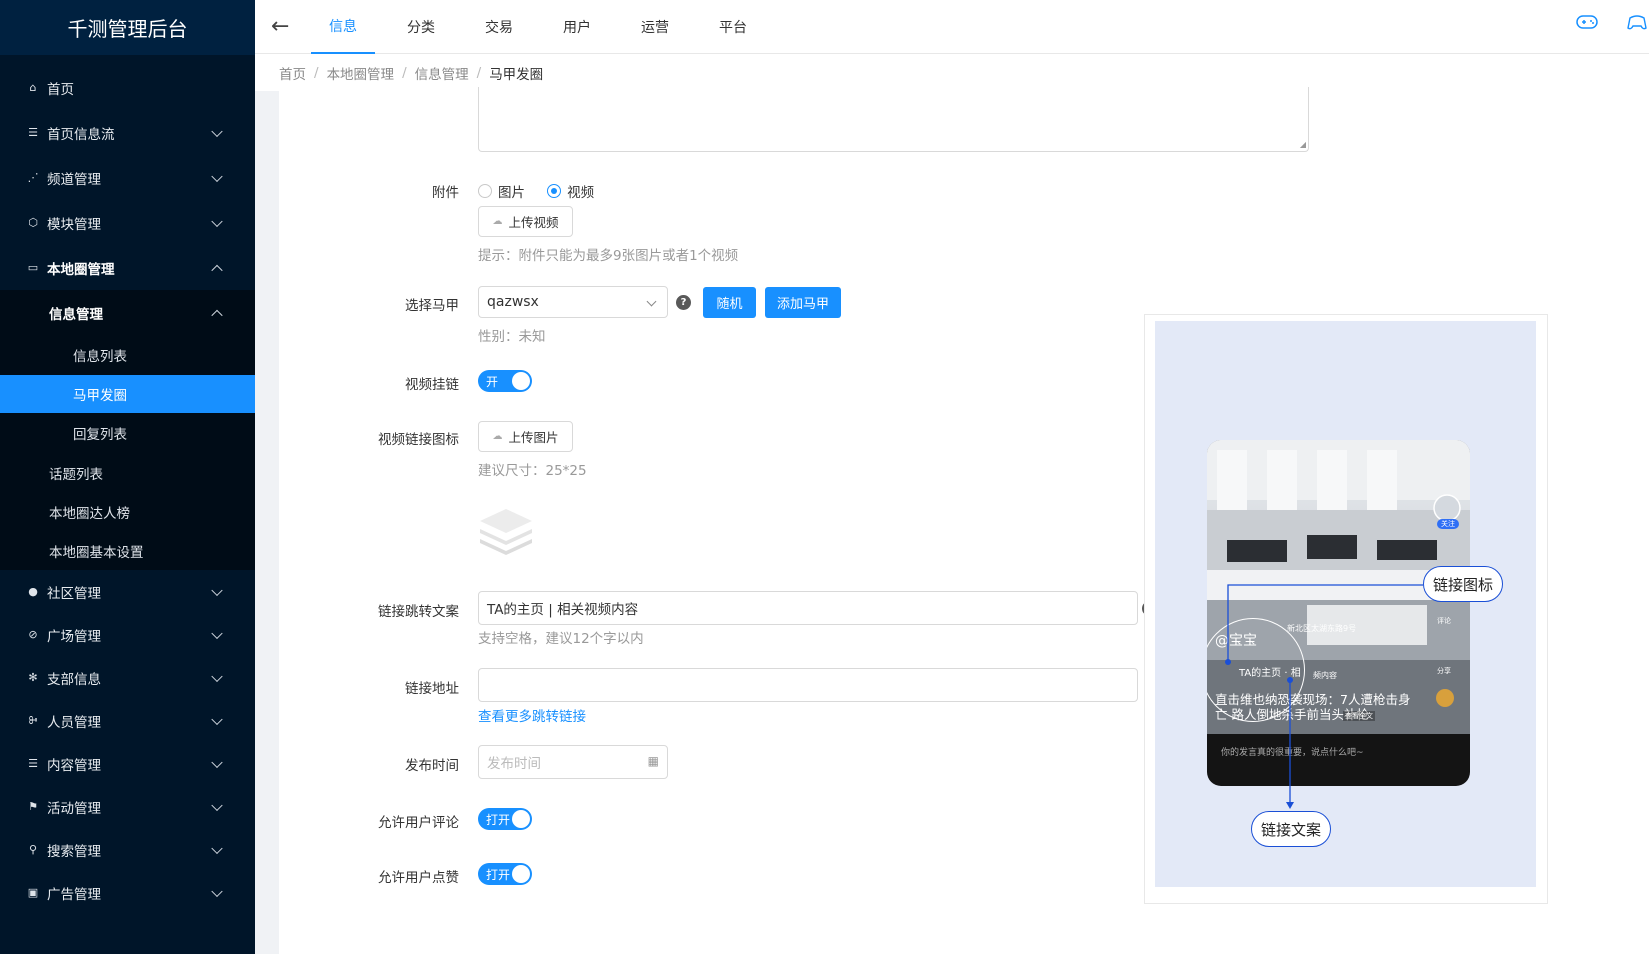 This screenshot has height=954, width=1649. I want to click on callout-lines, so click(1324, 696).